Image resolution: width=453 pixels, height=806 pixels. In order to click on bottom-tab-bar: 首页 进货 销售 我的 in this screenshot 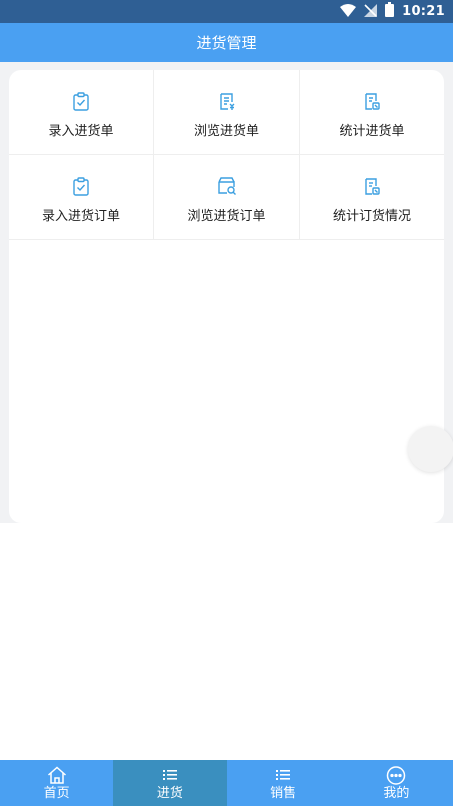, I will do `click(226, 783)`.